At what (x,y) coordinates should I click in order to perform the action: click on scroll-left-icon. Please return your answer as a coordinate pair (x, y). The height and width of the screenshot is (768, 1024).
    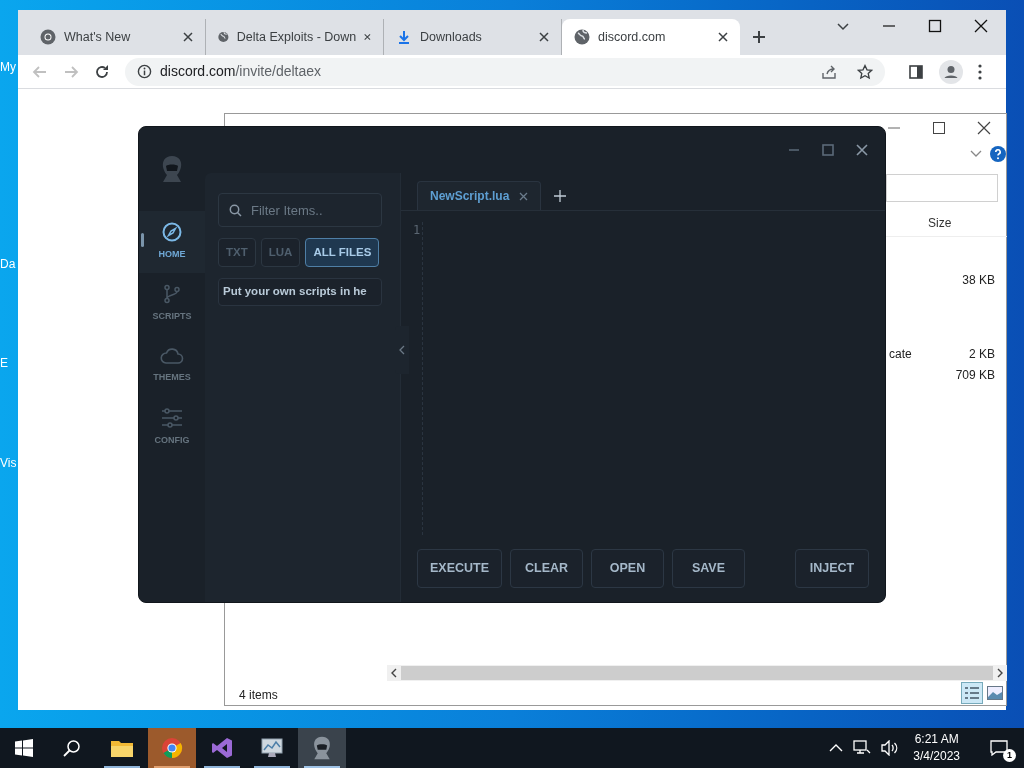
    Looking at the image, I should click on (394, 673).